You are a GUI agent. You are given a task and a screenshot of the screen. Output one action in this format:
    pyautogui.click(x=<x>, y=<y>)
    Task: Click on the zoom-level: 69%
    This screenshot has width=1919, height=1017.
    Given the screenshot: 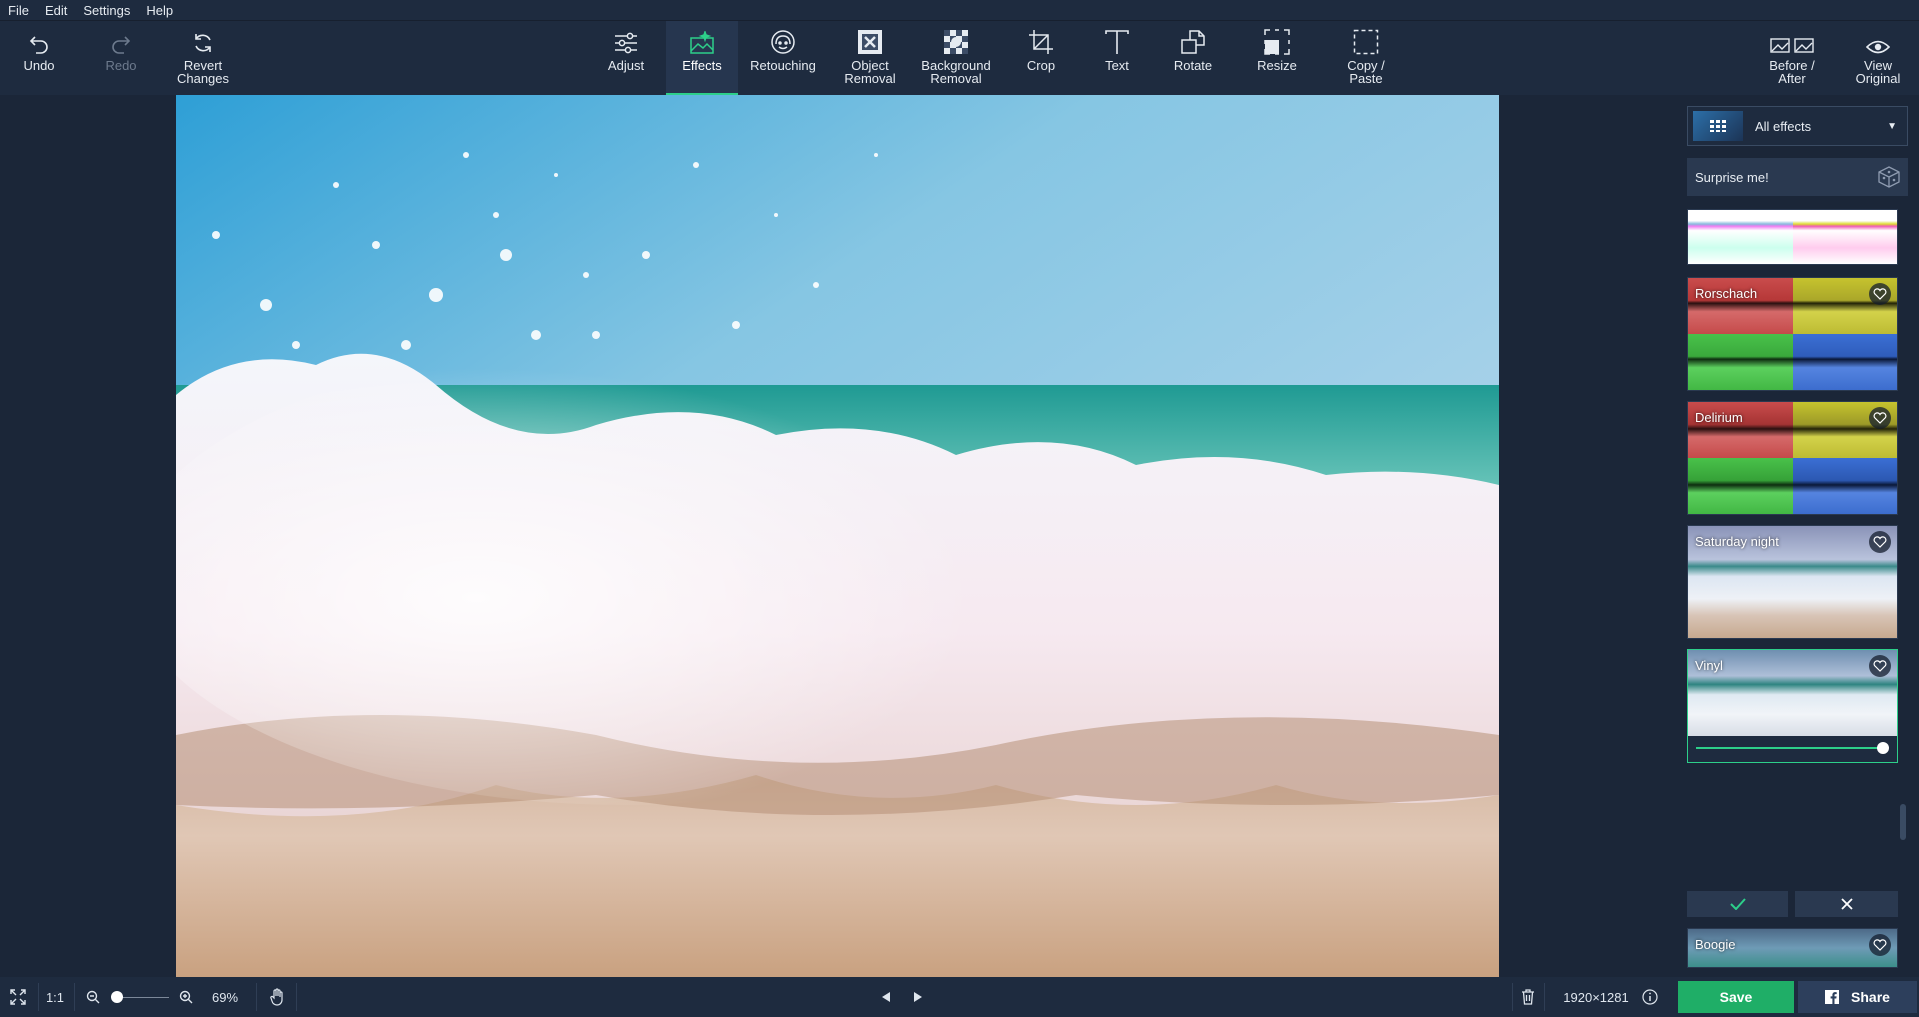 What is the action you would take?
    pyautogui.click(x=225, y=997)
    